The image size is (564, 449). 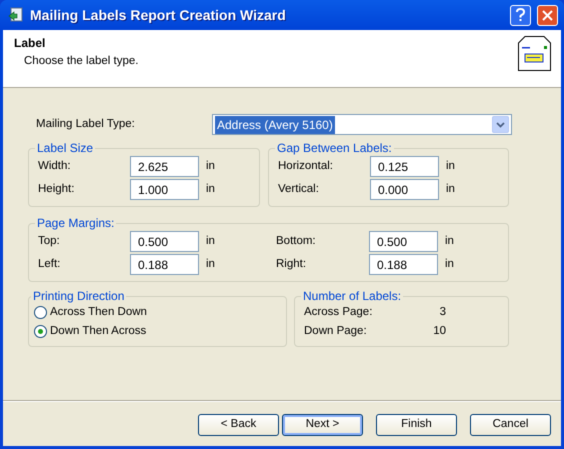 What do you see at coordinates (81, 61) in the screenshot?
I see `step-description: Choose the label type.` at bounding box center [81, 61].